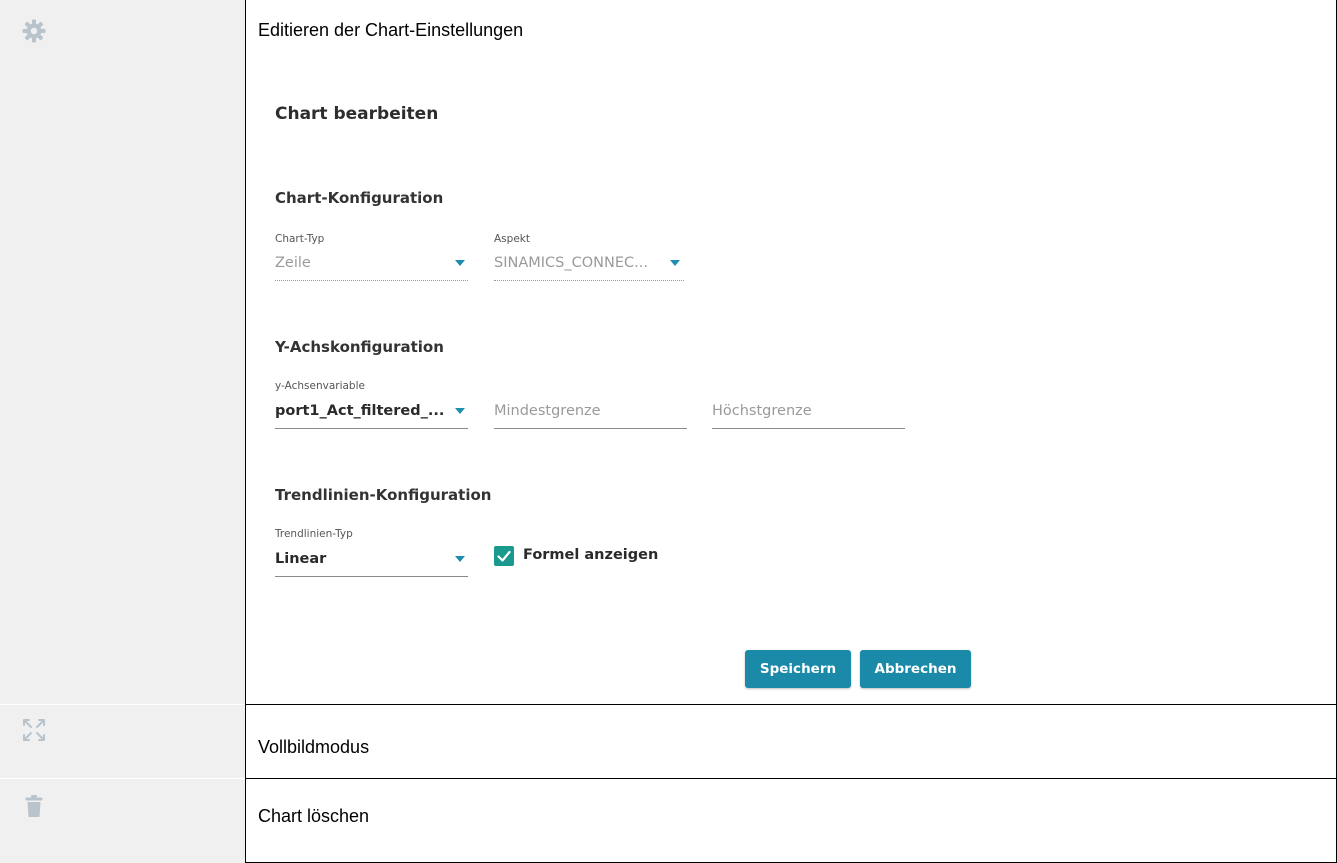 This screenshot has height=863, width=1337. I want to click on row-description-settings: Editieren der Chart-Einstellungen, so click(391, 30).